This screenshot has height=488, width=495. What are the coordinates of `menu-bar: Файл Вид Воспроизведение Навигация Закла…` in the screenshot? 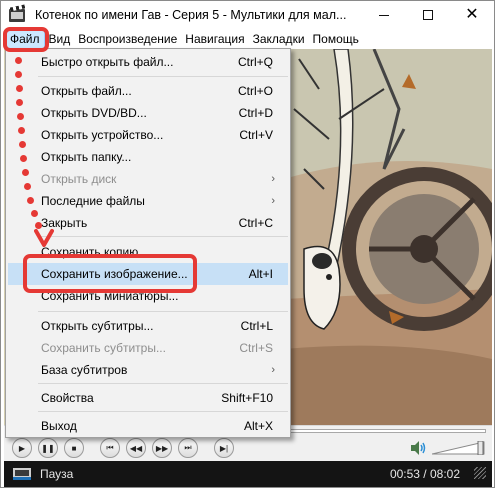 It's located at (247, 39).